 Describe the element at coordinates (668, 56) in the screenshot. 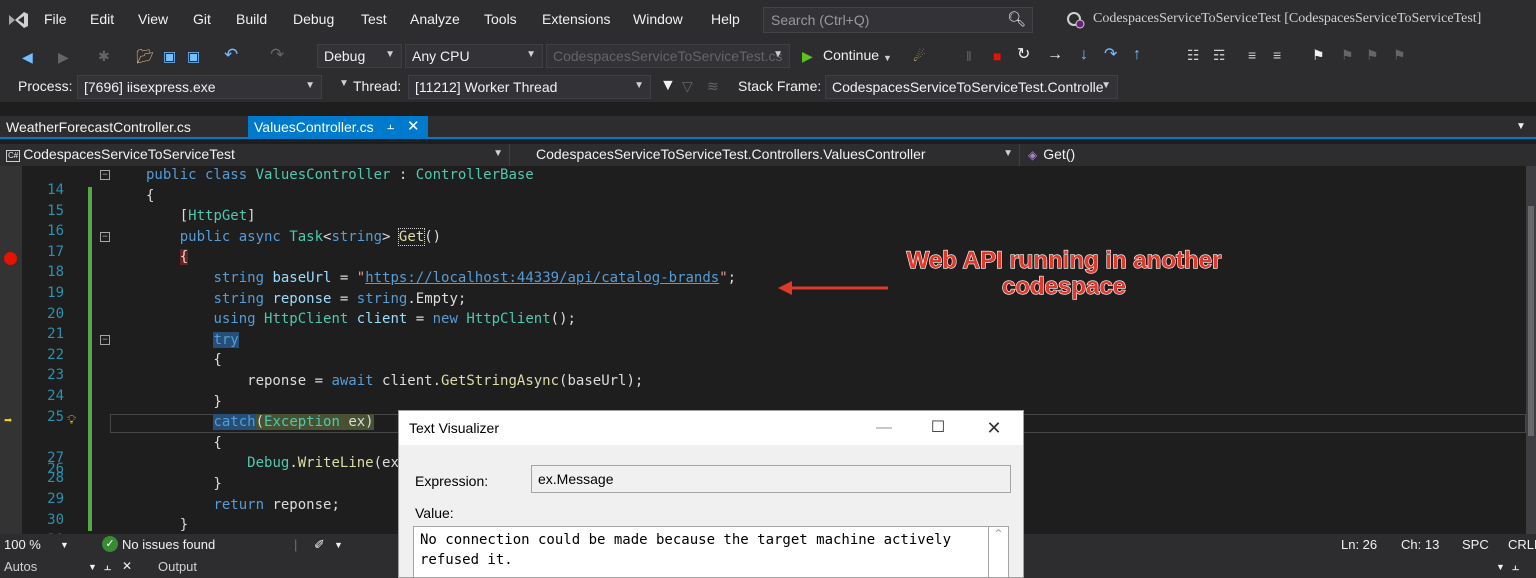

I see `startup-item-dropdown: CodespacesServiceToServiceTest.cs ▼` at that location.